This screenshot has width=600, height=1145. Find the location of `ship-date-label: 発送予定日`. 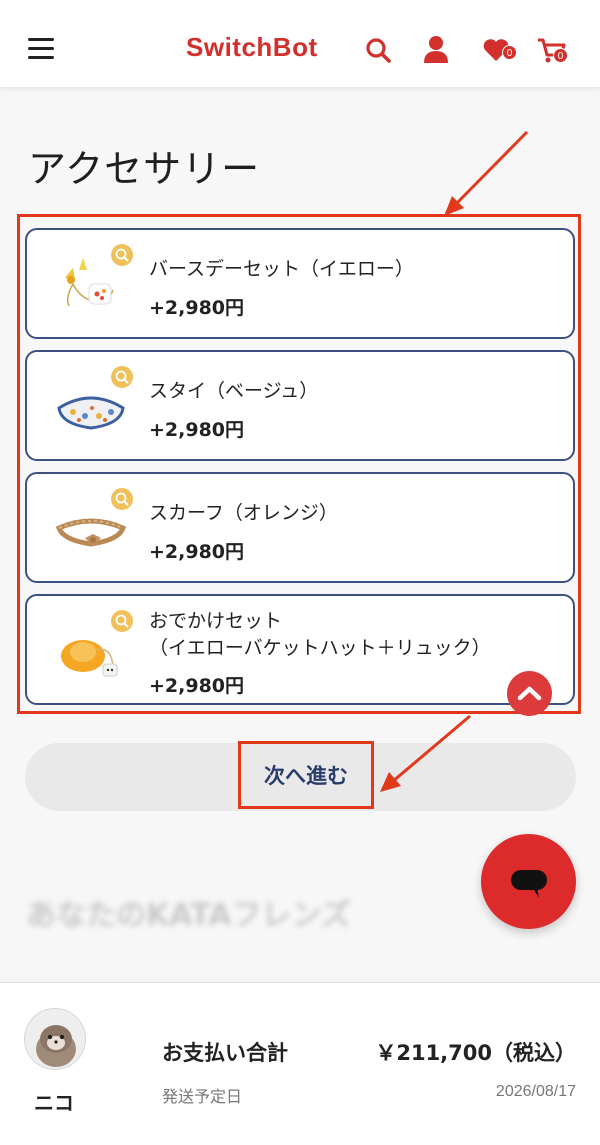

ship-date-label: 発送予定日 is located at coordinates (202, 1096).